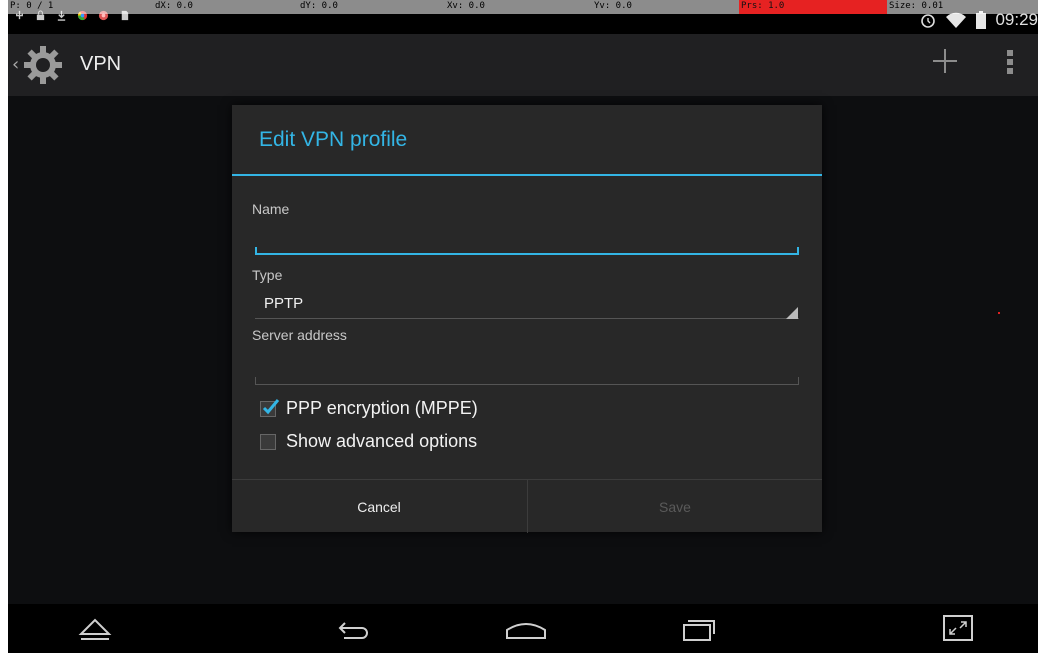 This screenshot has height=653, width=1038. What do you see at coordinates (613, 6) in the screenshot?
I see `overlay-yv: Yv: 0.0` at bounding box center [613, 6].